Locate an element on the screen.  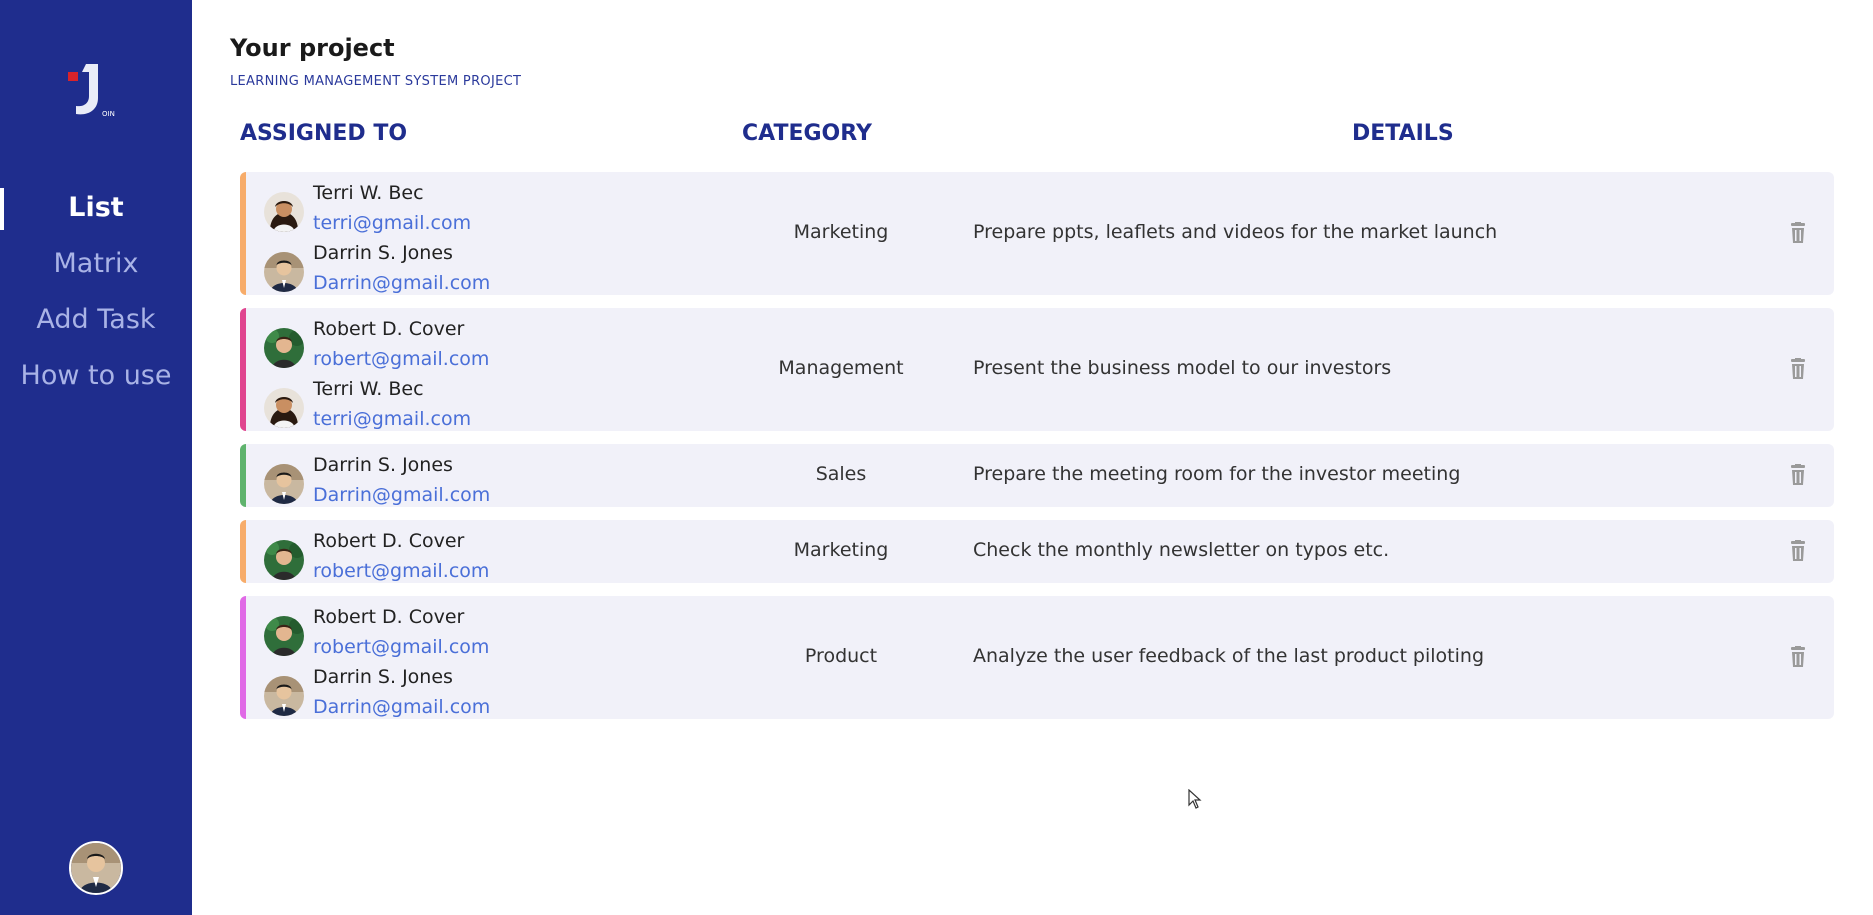
mouse-cursor-icon is located at coordinates (1195, 800).